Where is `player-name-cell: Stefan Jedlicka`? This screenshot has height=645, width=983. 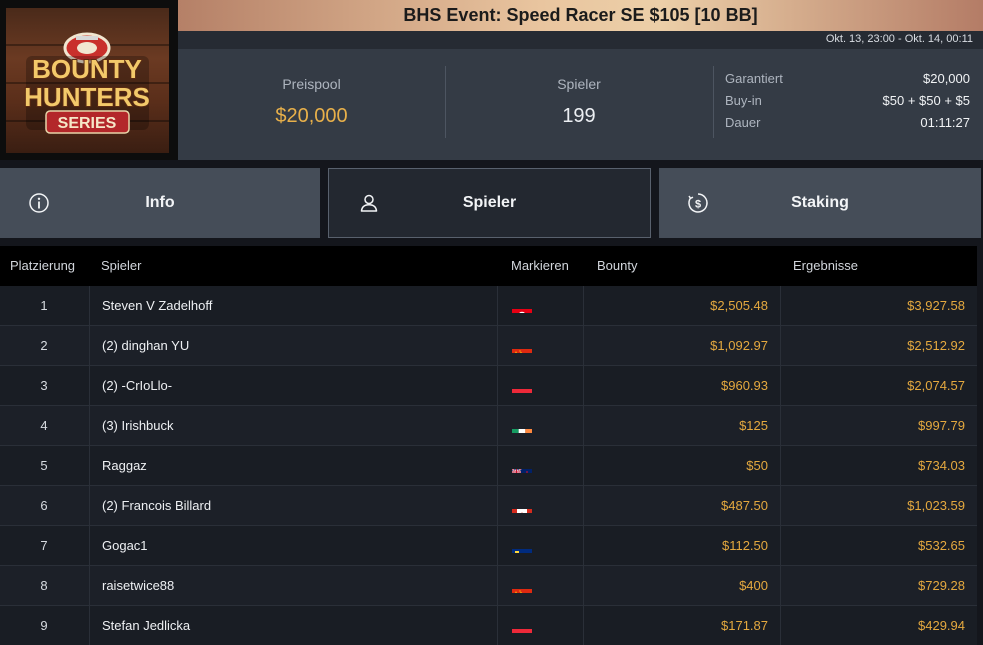
player-name-cell: Stefan Jedlicka is located at coordinates (293, 625).